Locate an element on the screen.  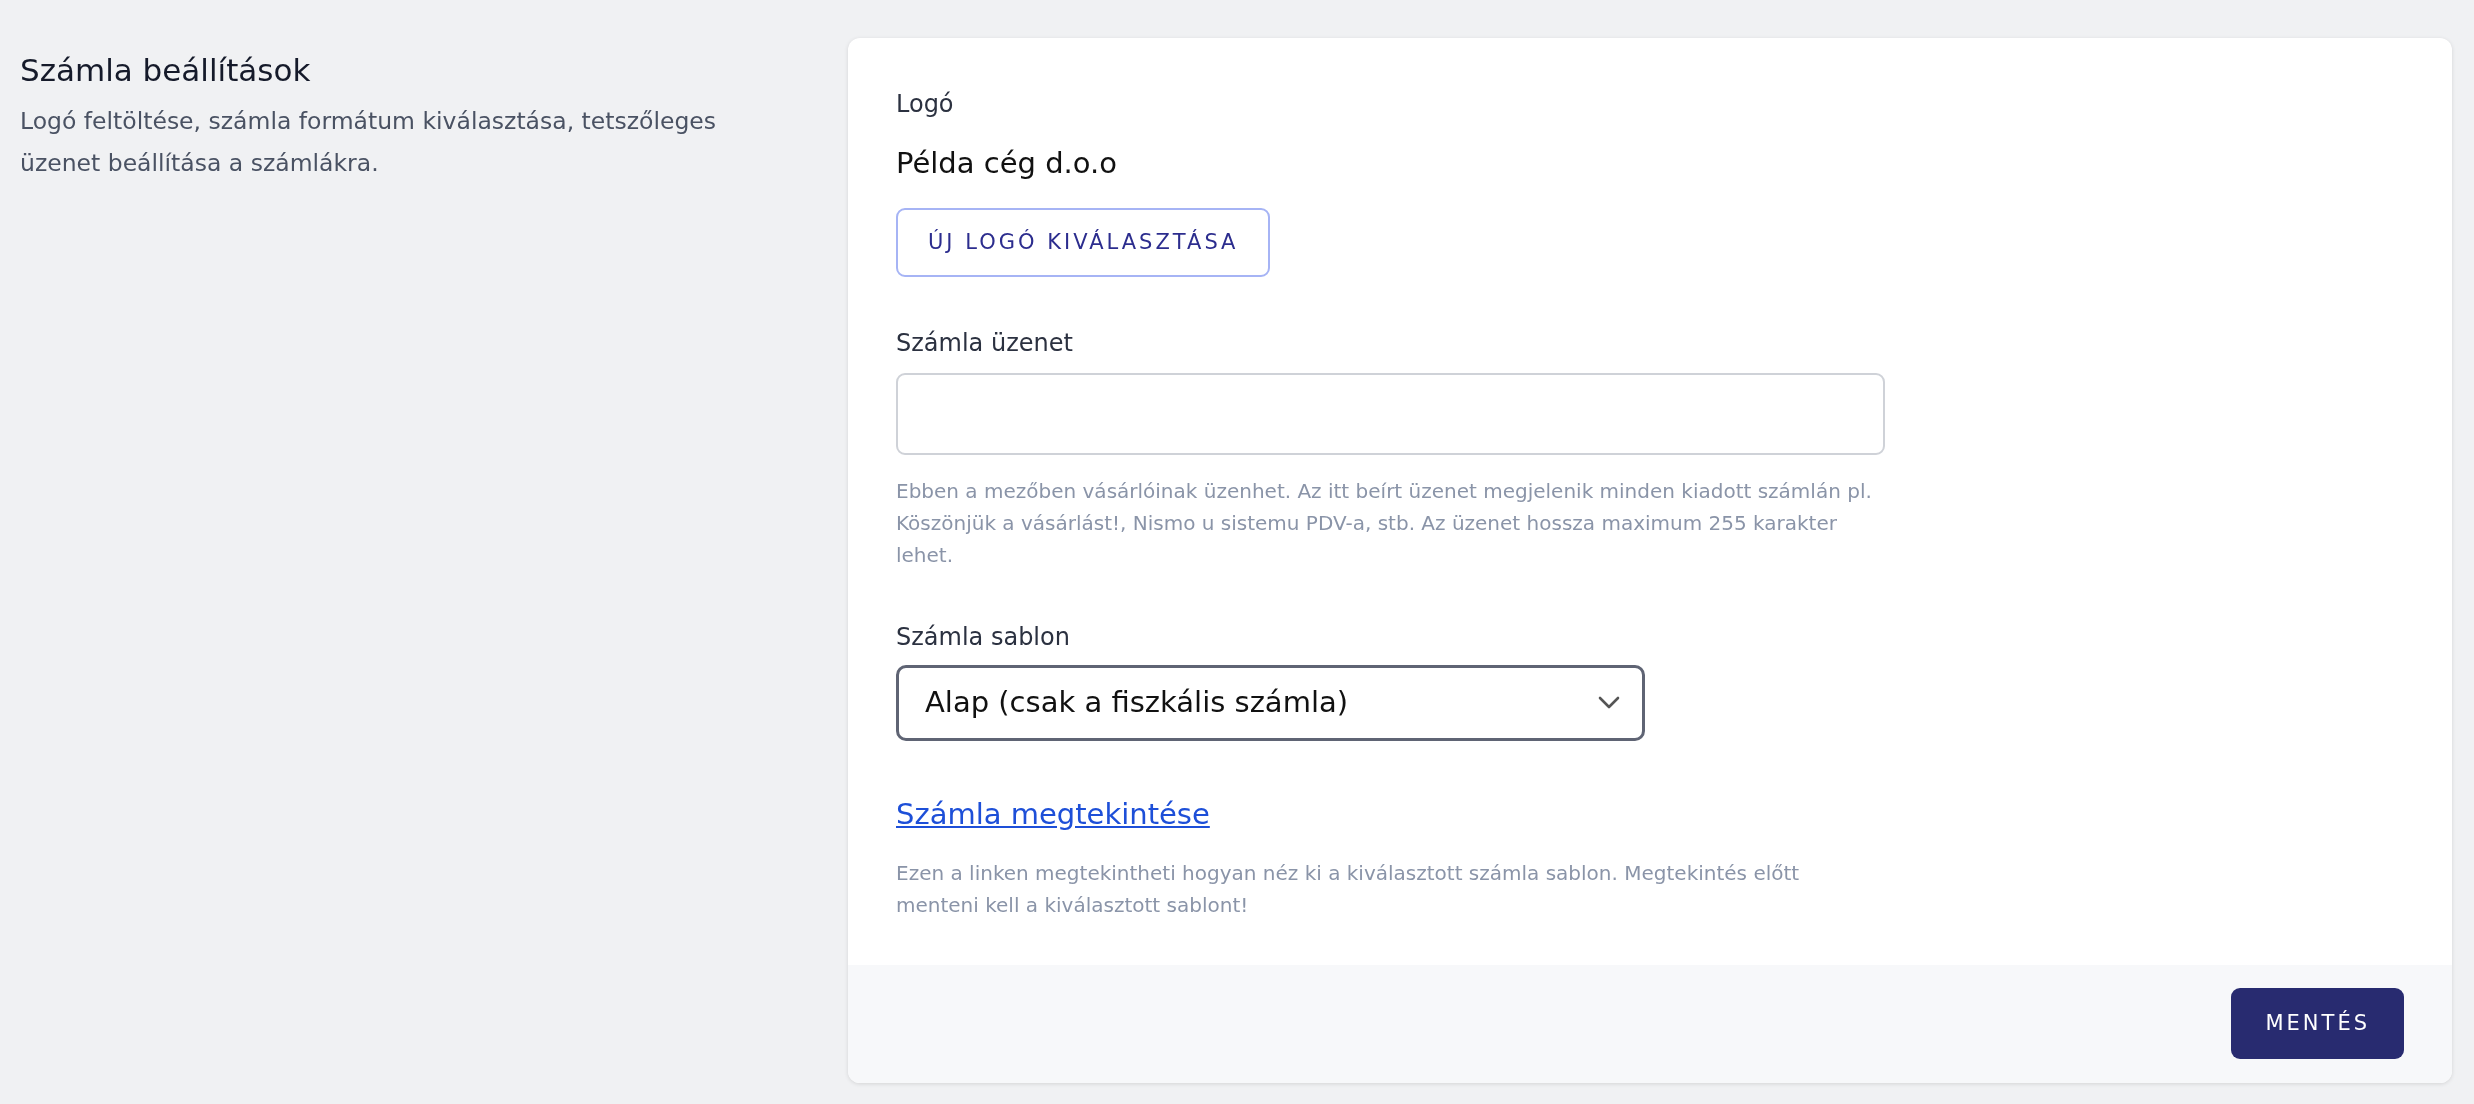
field-label: Számla üzenet is located at coordinates (985, 343).